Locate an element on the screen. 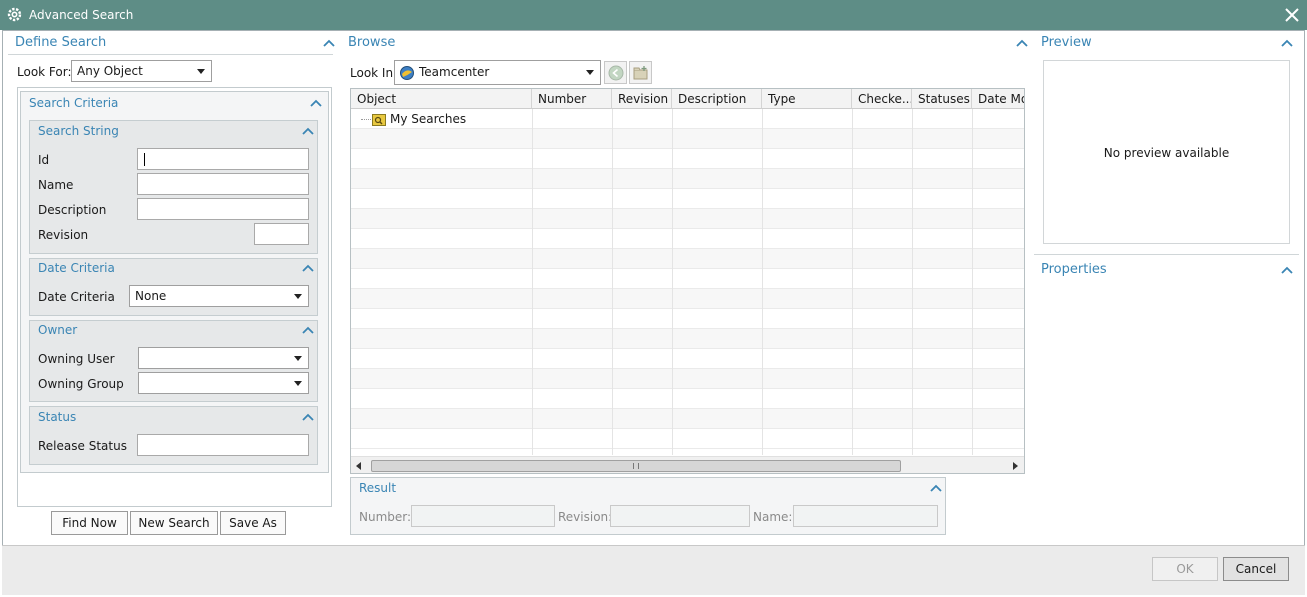 The width and height of the screenshot is (1307, 597). owner-title: Owner is located at coordinates (58, 330).